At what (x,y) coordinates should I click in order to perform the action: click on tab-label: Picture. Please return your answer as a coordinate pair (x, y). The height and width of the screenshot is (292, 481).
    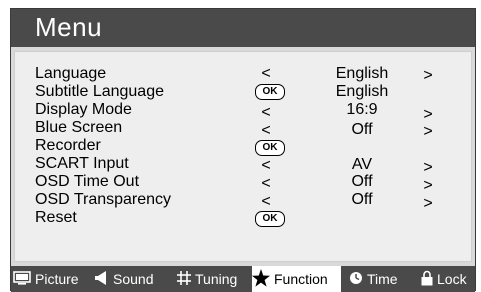
    Looking at the image, I should click on (57, 279).